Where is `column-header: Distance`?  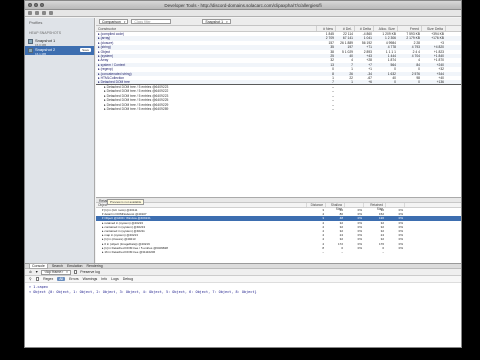
column-header: Distance is located at coordinates (316, 205).